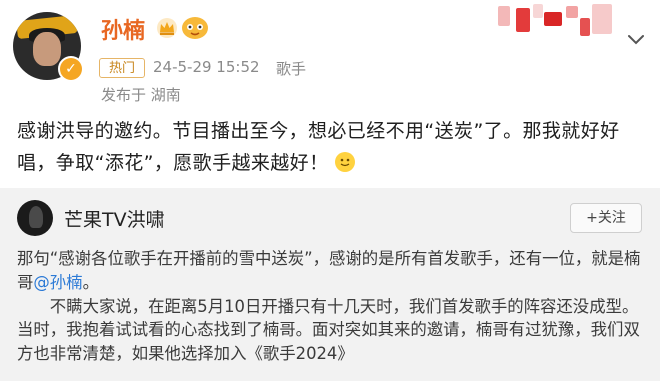  I want to click on chevron-down-icon, so click(636, 40).